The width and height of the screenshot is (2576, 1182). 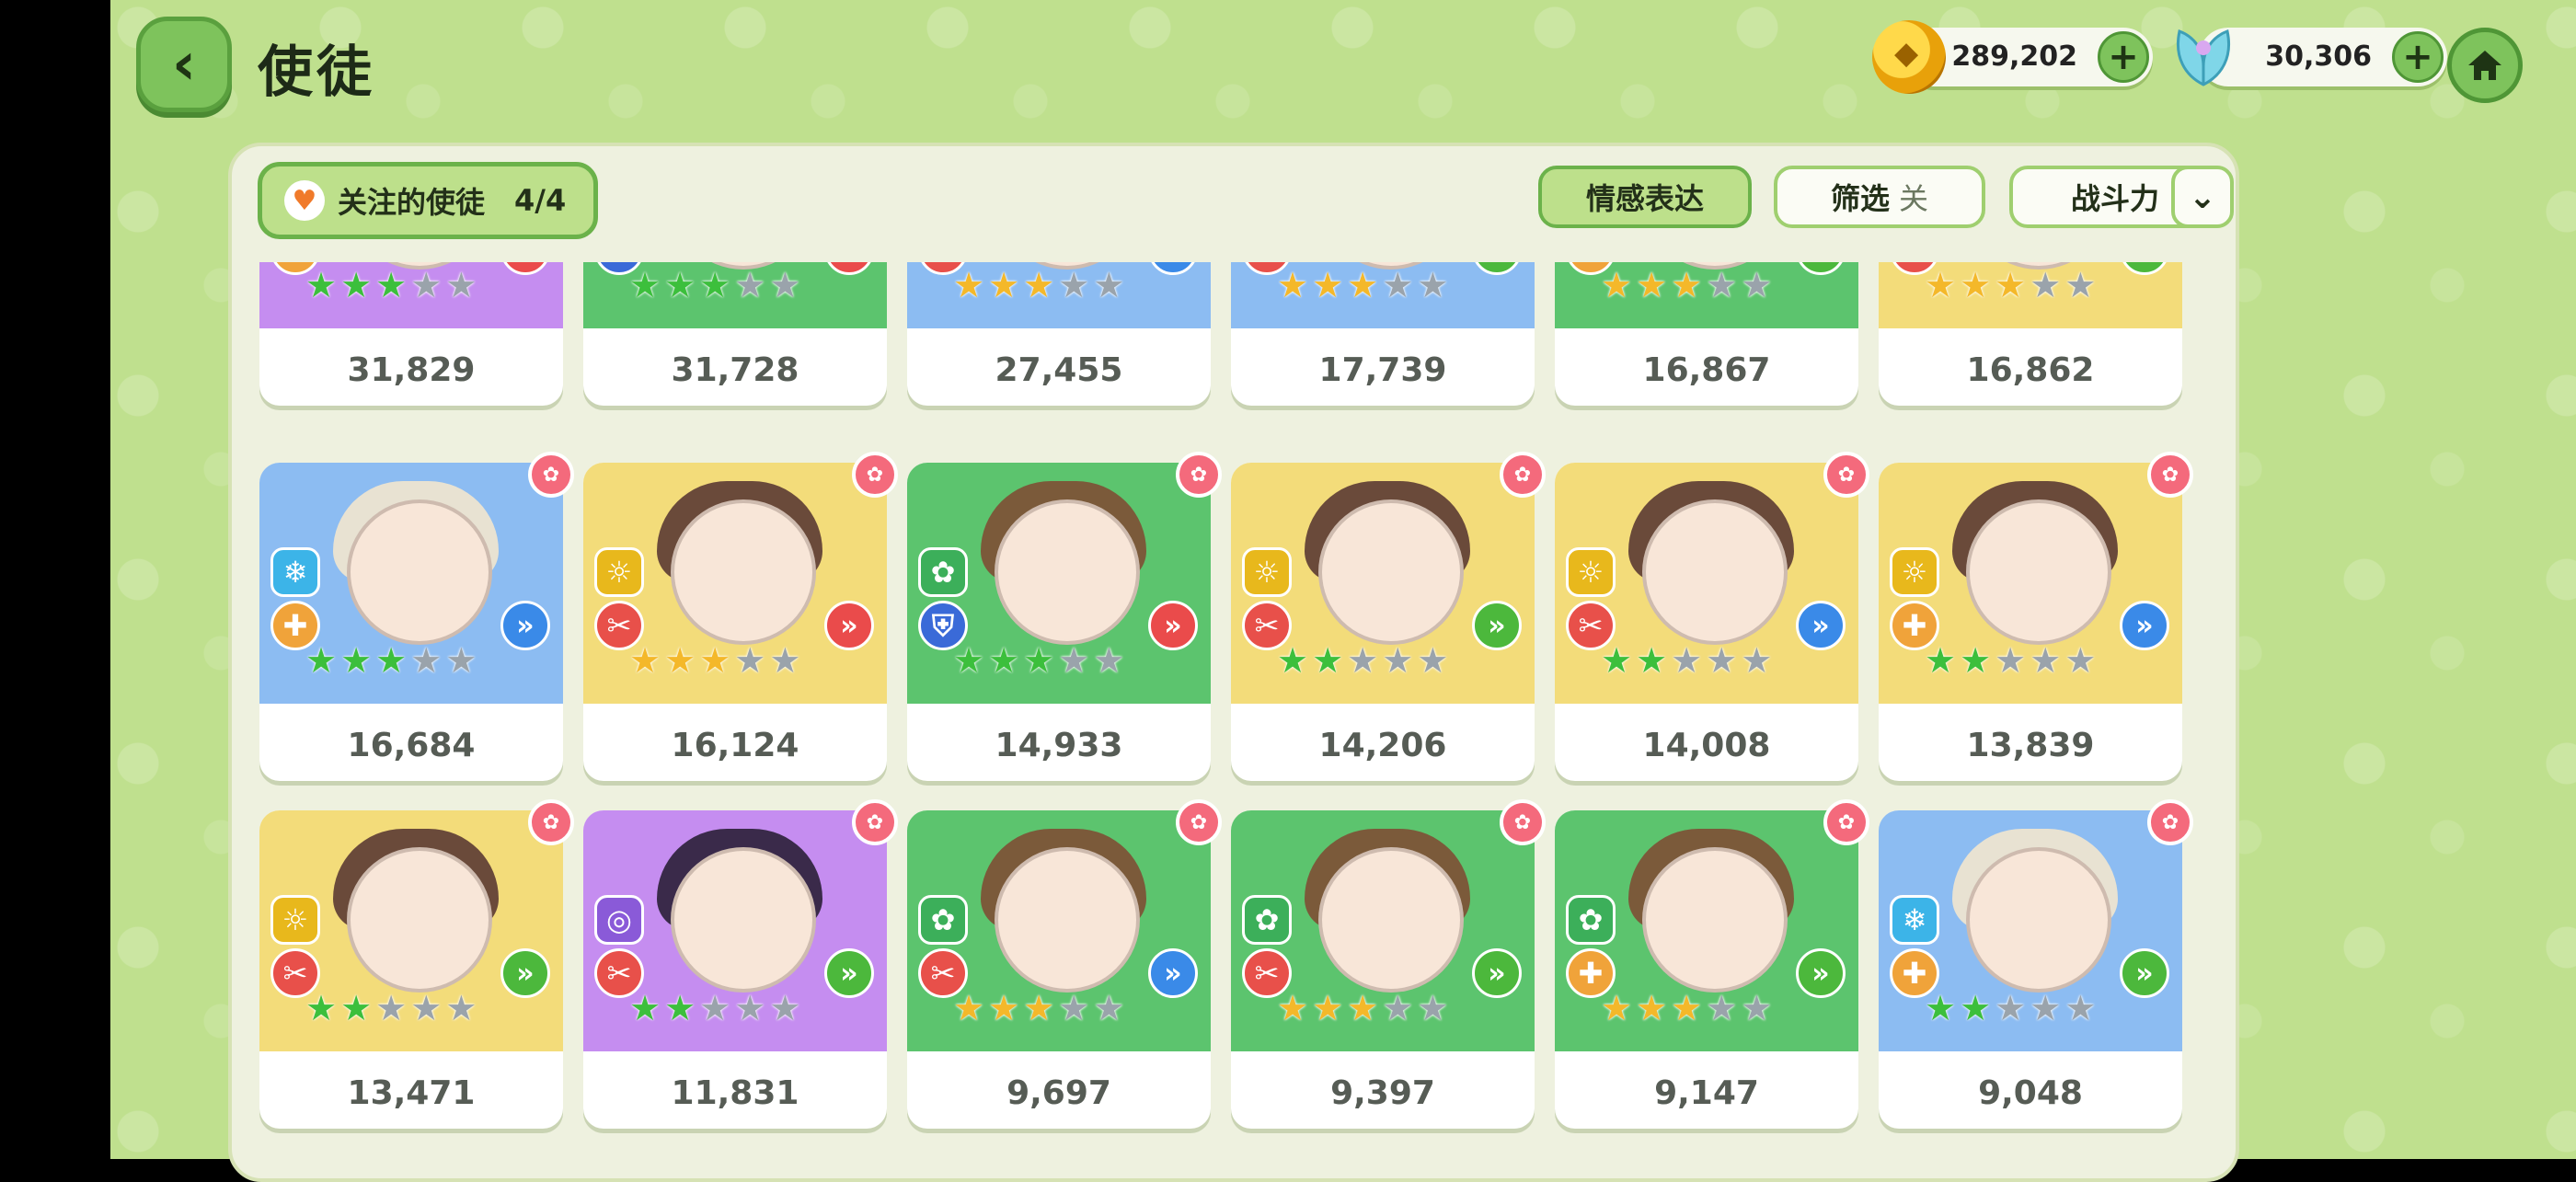 What do you see at coordinates (2014, 56) in the screenshot?
I see `gold-value: 289,202` at bounding box center [2014, 56].